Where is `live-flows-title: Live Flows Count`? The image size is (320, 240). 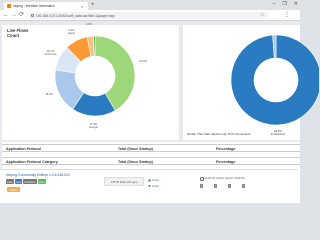
live-flows-title: Live Flows Count is located at coordinates (17, 33).